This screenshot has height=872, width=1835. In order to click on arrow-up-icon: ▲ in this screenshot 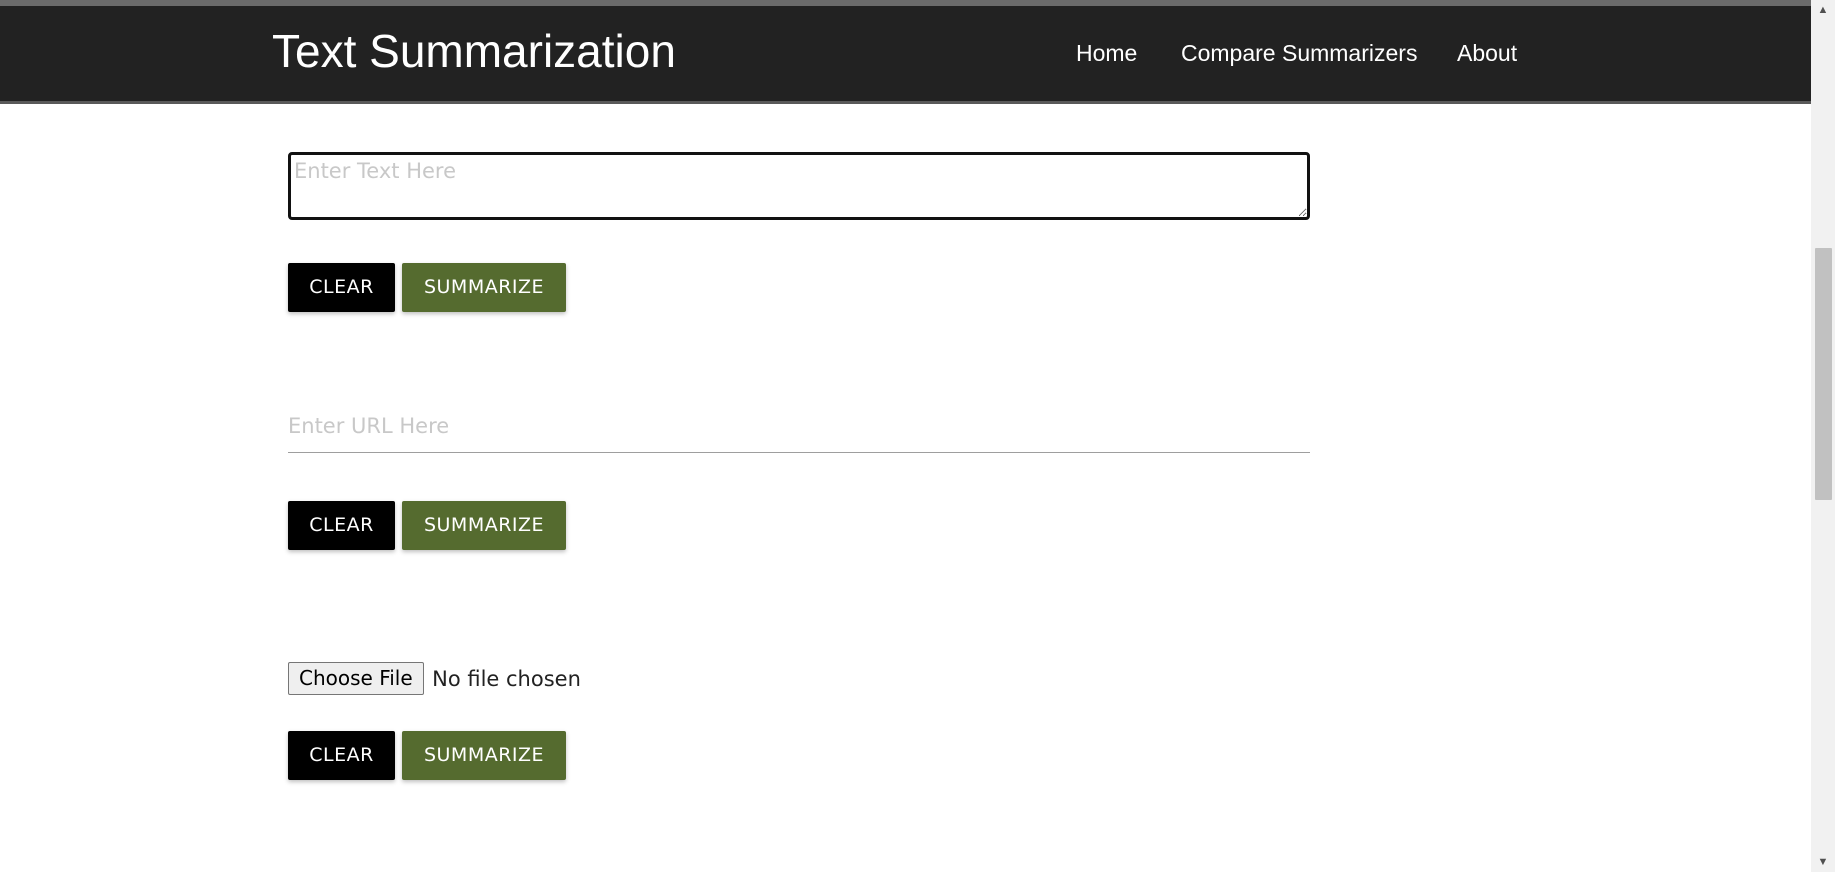, I will do `click(1823, 10)`.